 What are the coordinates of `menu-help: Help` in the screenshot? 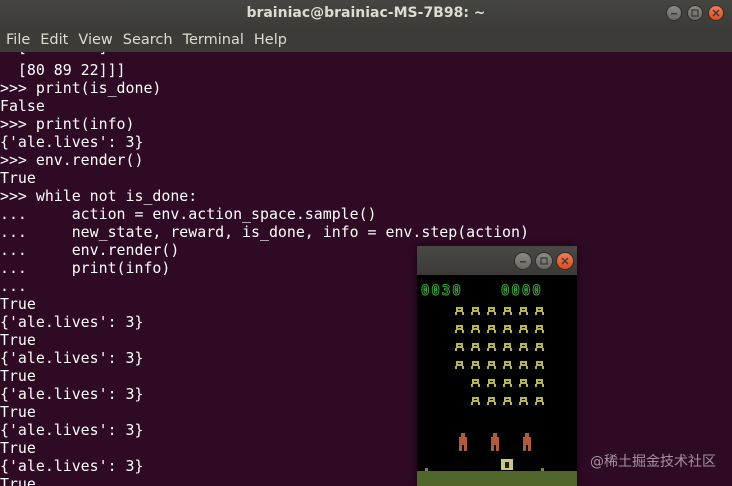 It's located at (269, 40).